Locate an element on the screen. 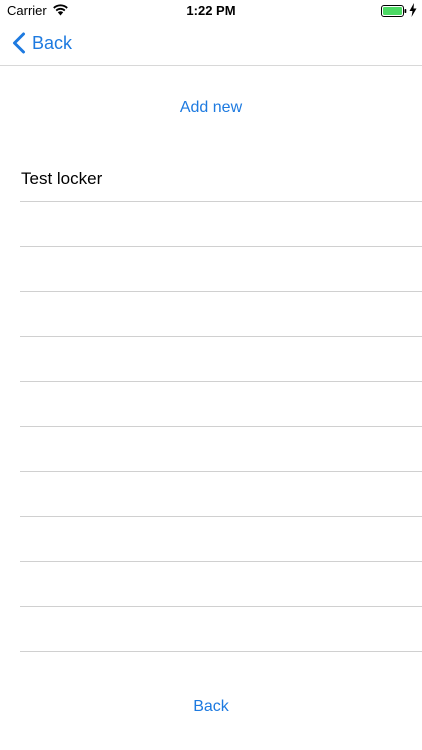  battery-icon is located at coordinates (394, 11).